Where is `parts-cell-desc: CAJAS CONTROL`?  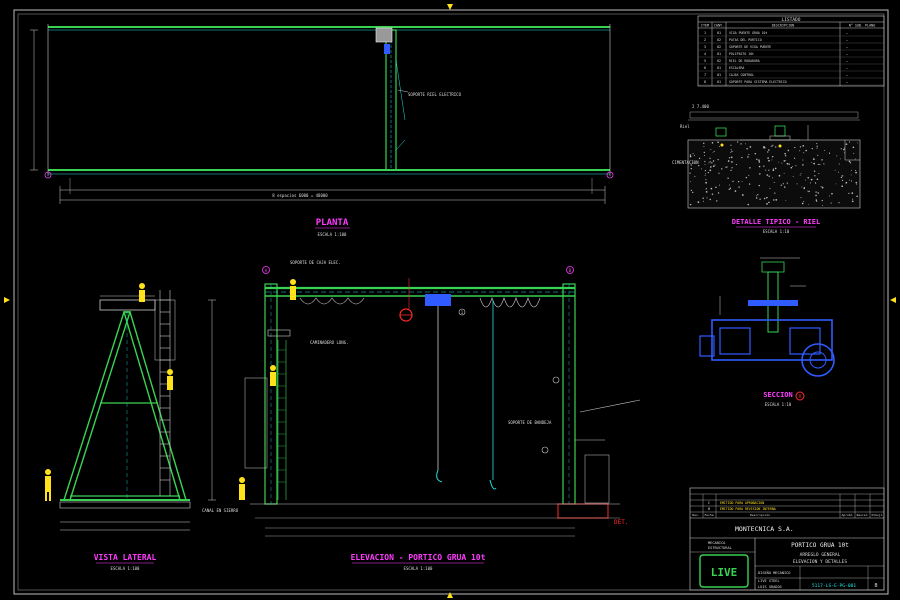 parts-cell-desc: CAJAS CONTROL is located at coordinates (741, 75).